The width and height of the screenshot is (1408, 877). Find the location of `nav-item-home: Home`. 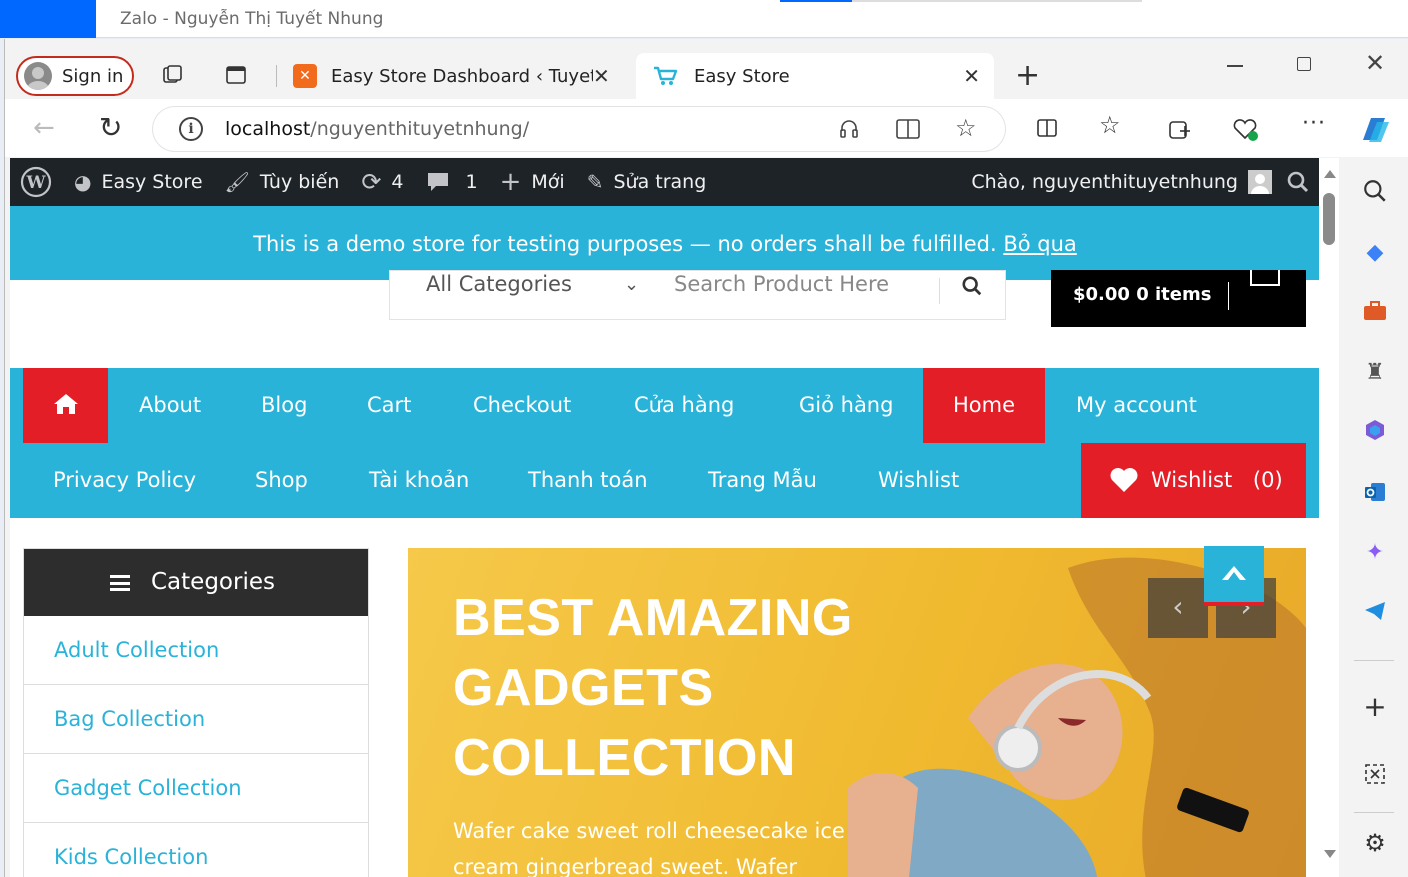

nav-item-home: Home is located at coordinates (984, 405).